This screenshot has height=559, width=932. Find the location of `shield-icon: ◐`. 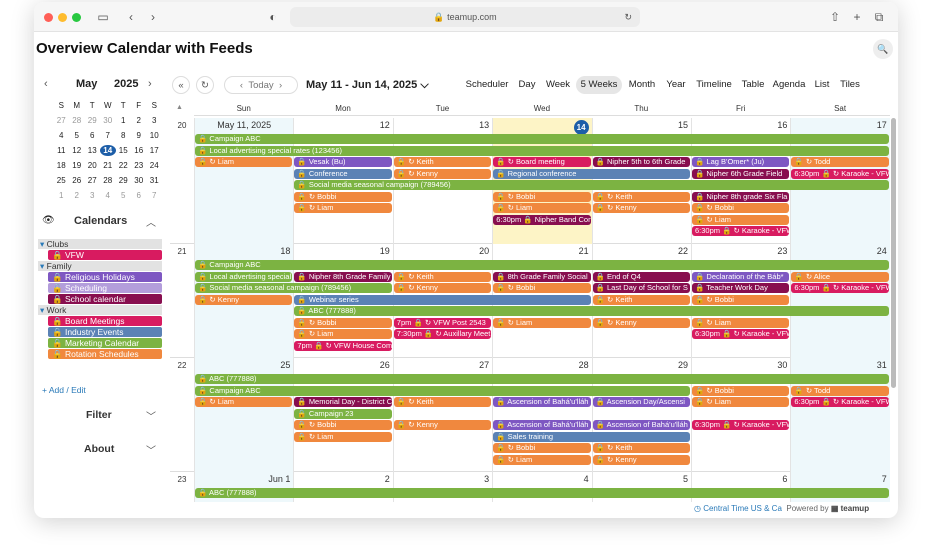

shield-icon: ◐ is located at coordinates (273, 17).